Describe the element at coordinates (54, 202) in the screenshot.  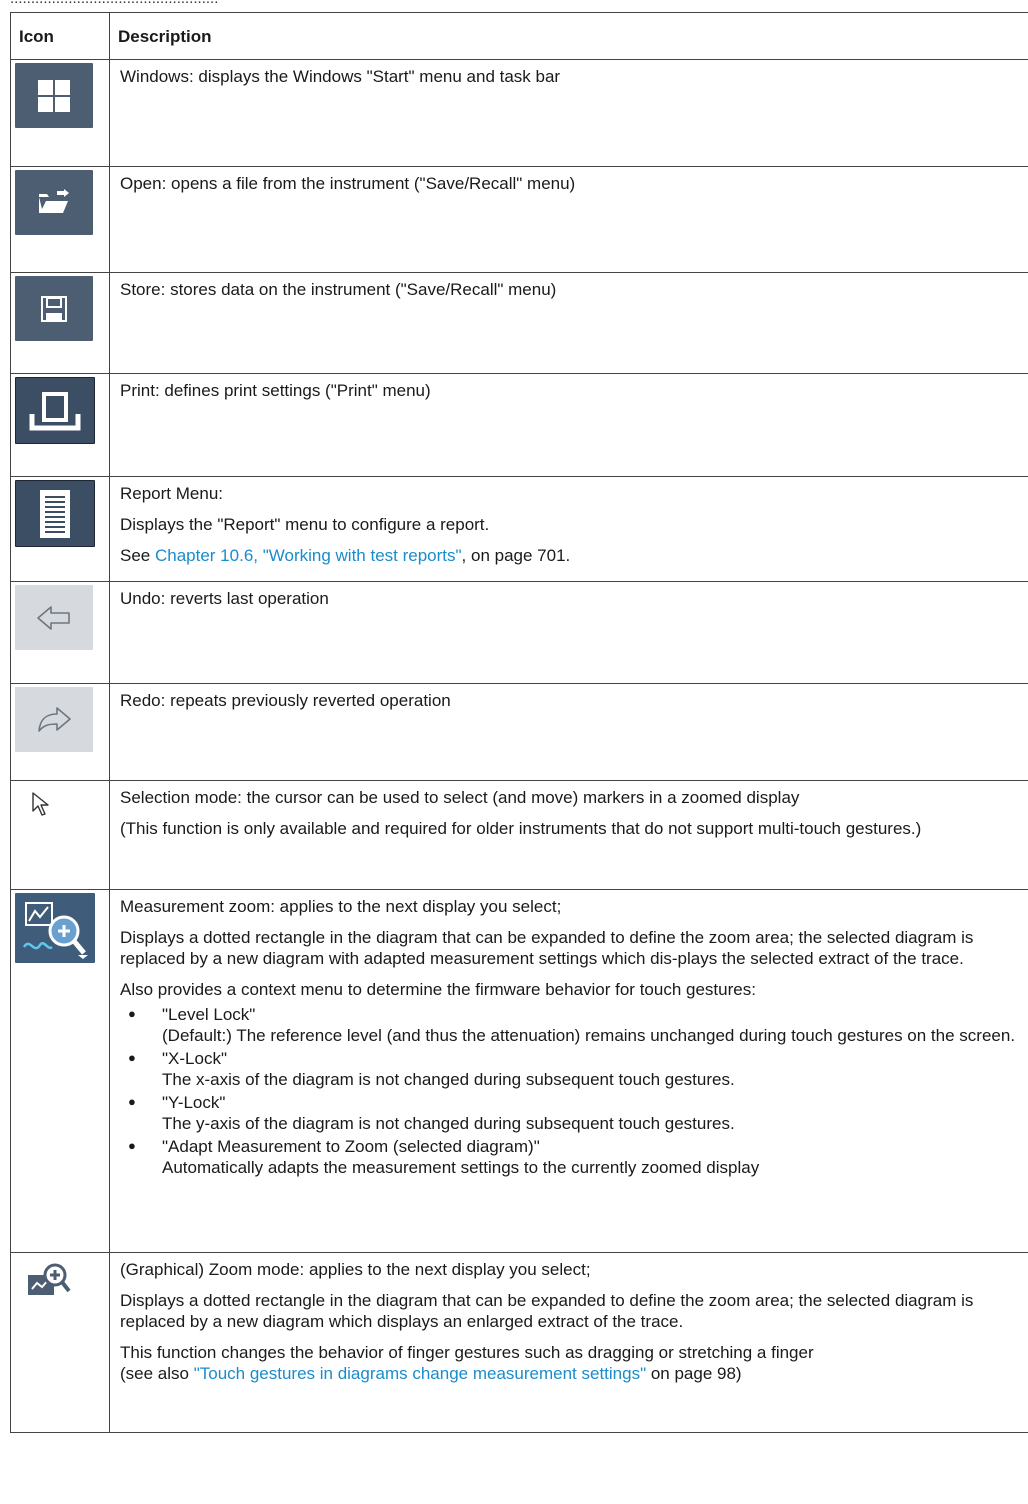
I see `open-folder-icon` at that location.